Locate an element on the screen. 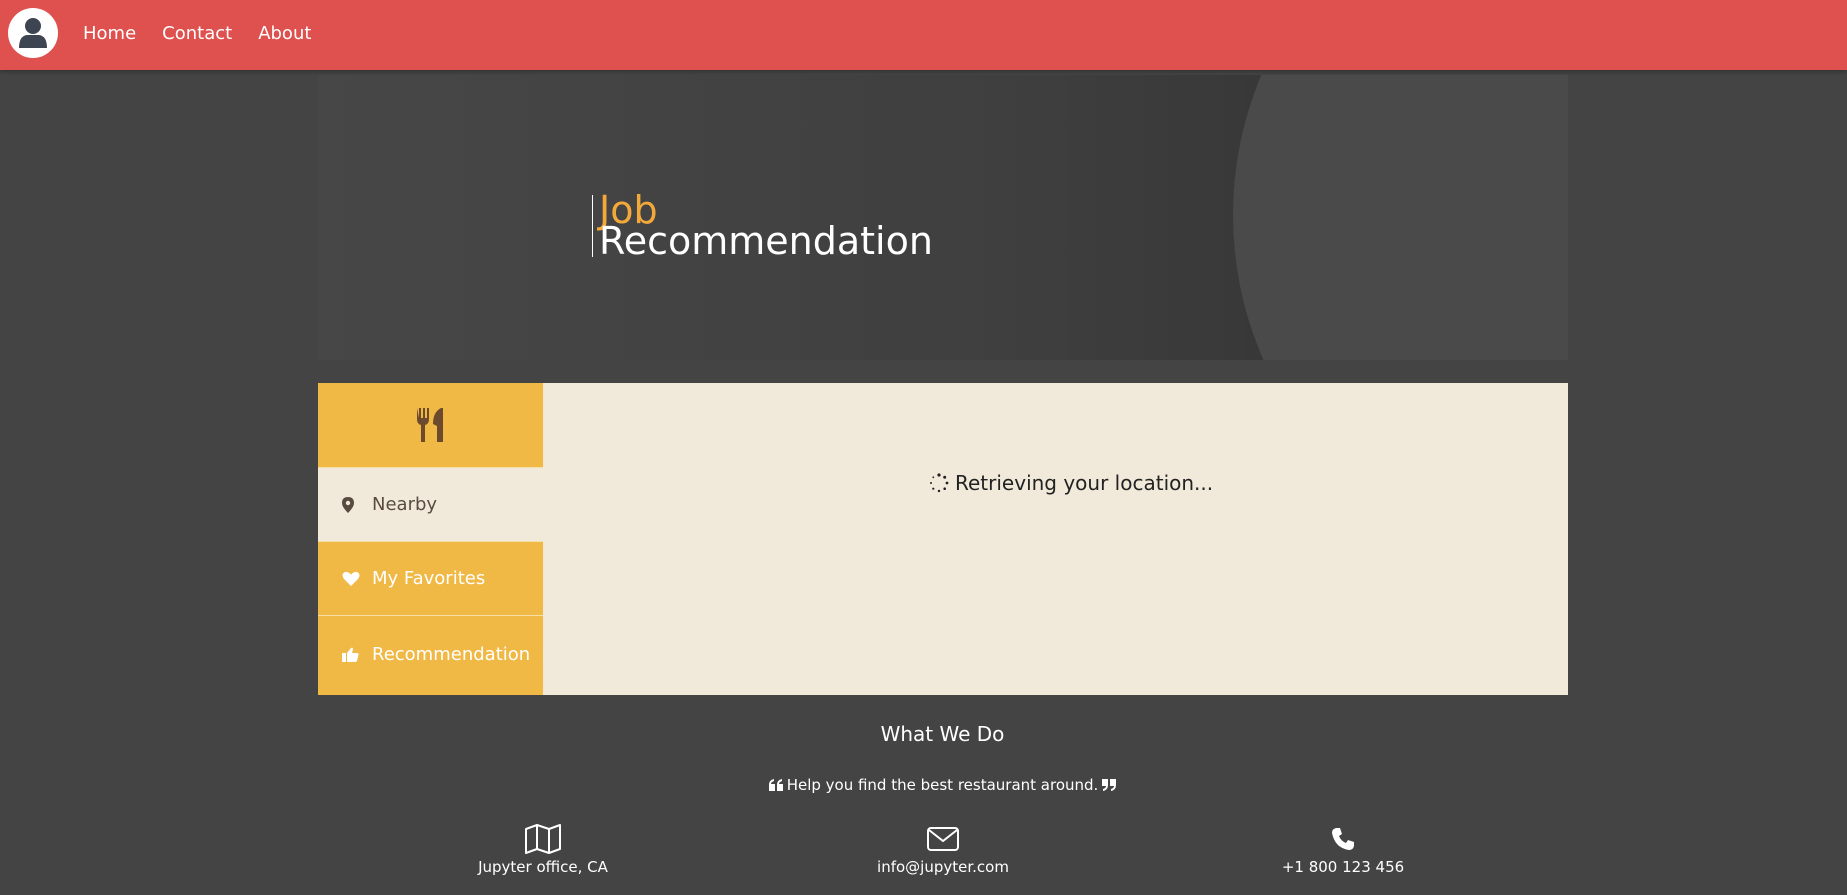 Image resolution: width=1847 pixels, height=895 pixels. top-navbar: Home Contact About is located at coordinates (923, 35).